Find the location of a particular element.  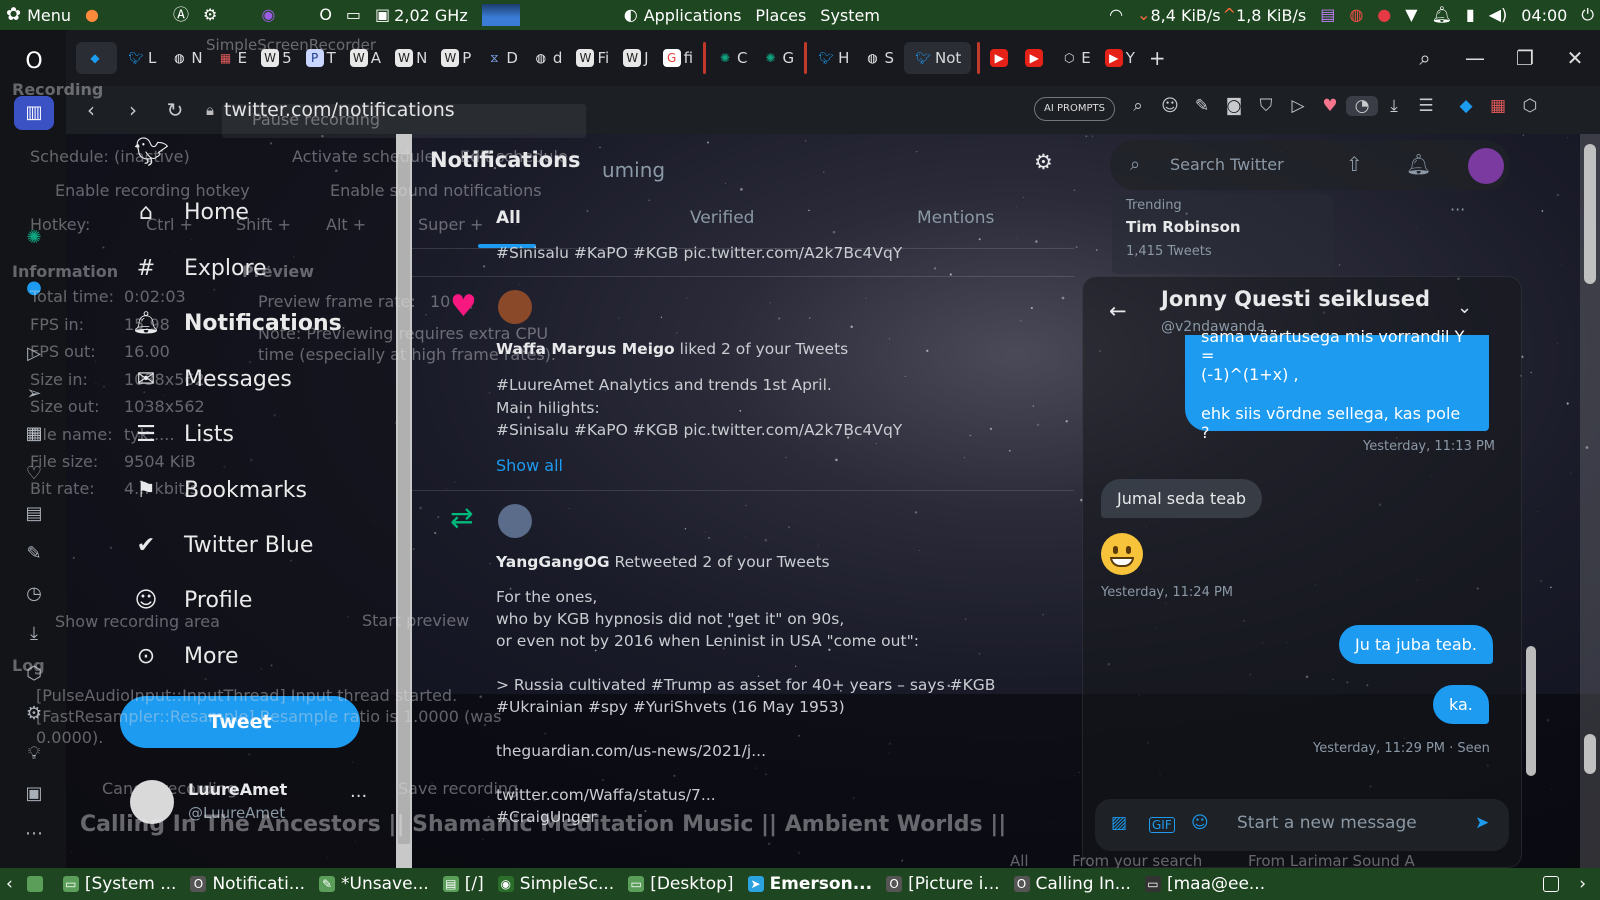

favorite-heart-icon: ♥ is located at coordinates (1330, 106).